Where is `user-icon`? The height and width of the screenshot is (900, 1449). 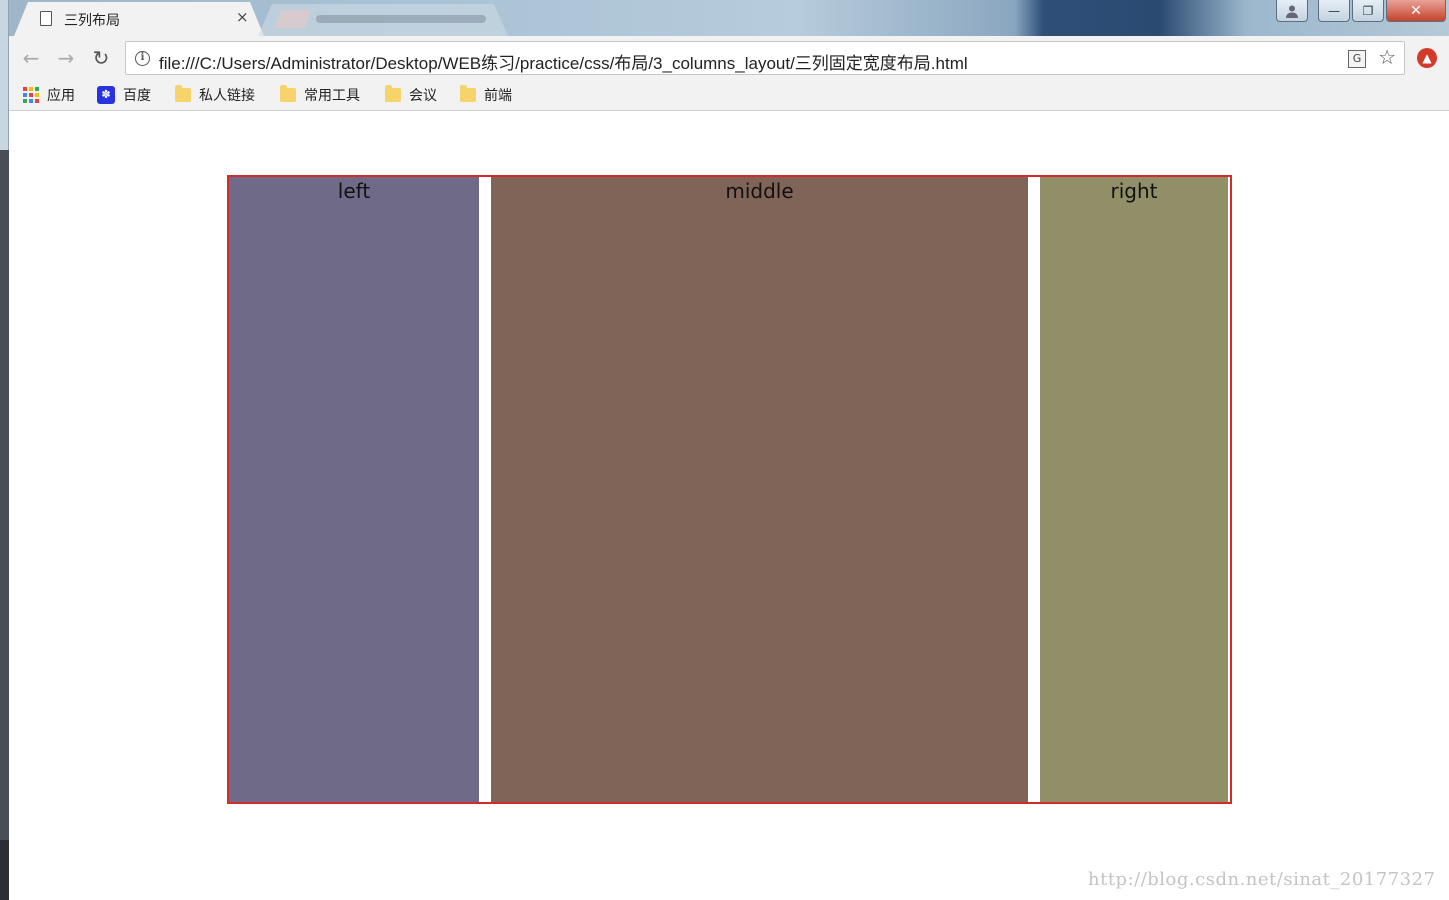
user-icon is located at coordinates (1292, 11).